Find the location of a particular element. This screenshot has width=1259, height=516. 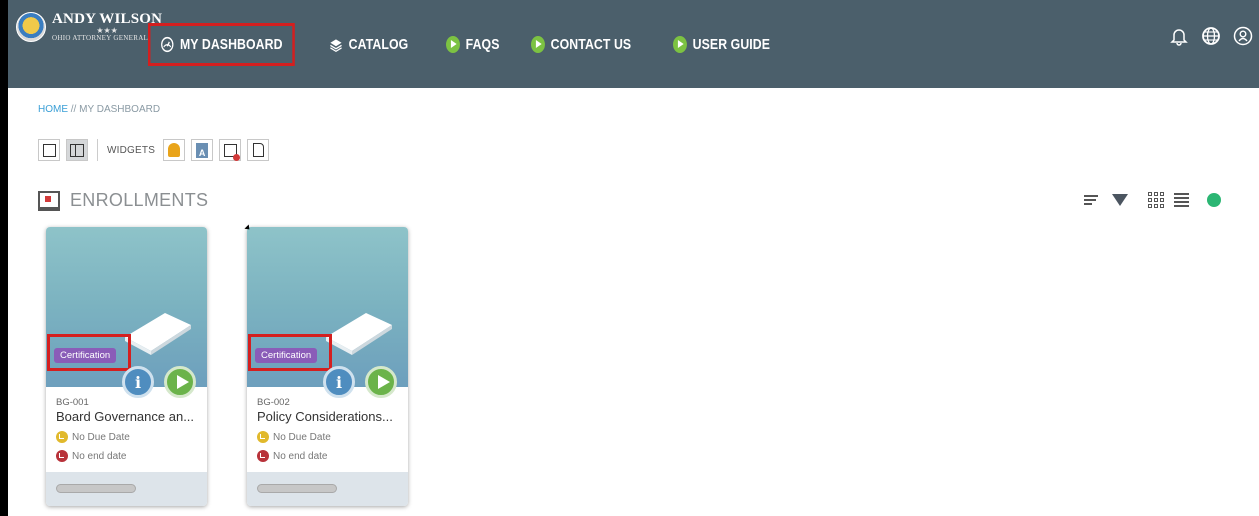

dashboard-gauge-icon is located at coordinates (167, 44).